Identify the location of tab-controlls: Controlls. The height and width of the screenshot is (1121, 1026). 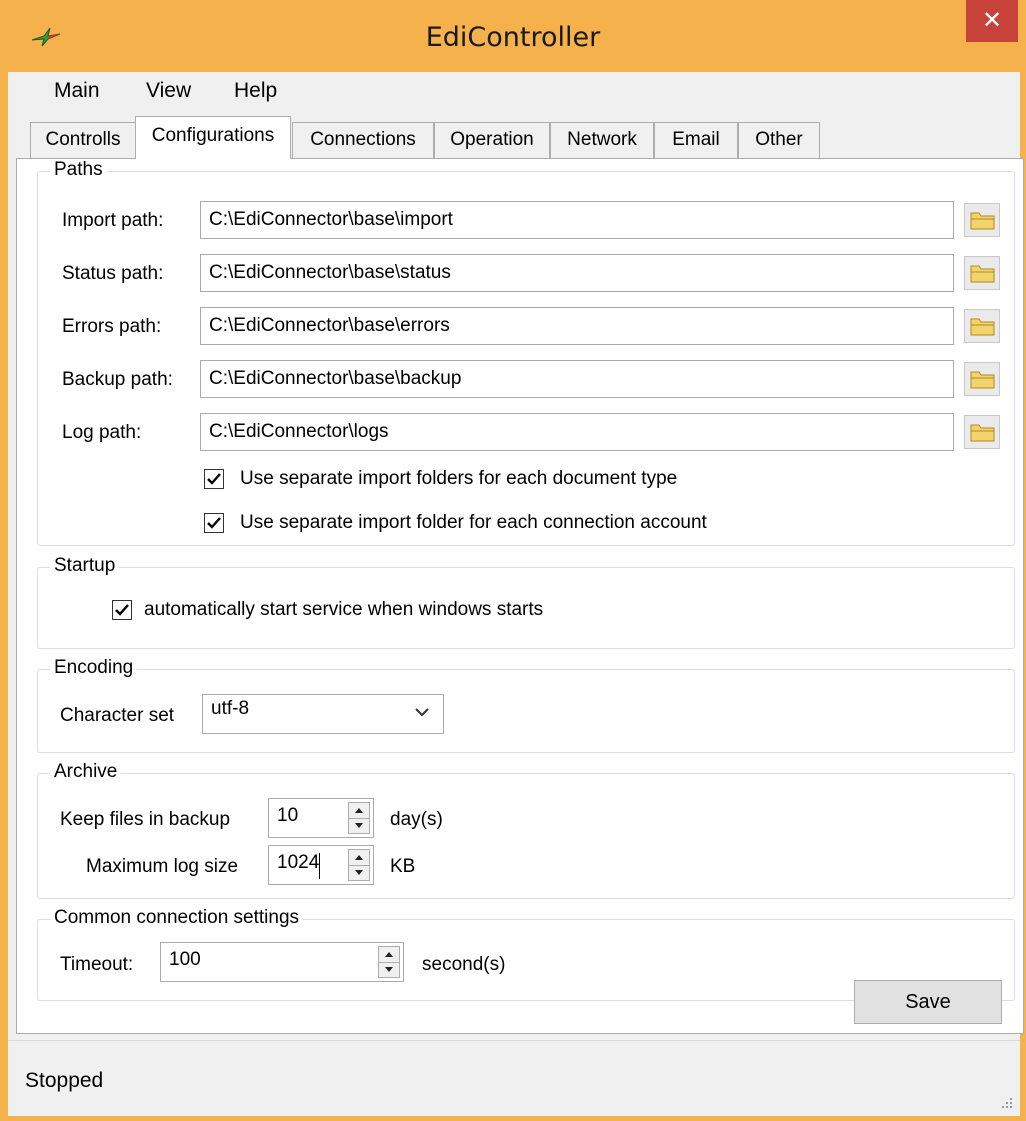
(83, 140).